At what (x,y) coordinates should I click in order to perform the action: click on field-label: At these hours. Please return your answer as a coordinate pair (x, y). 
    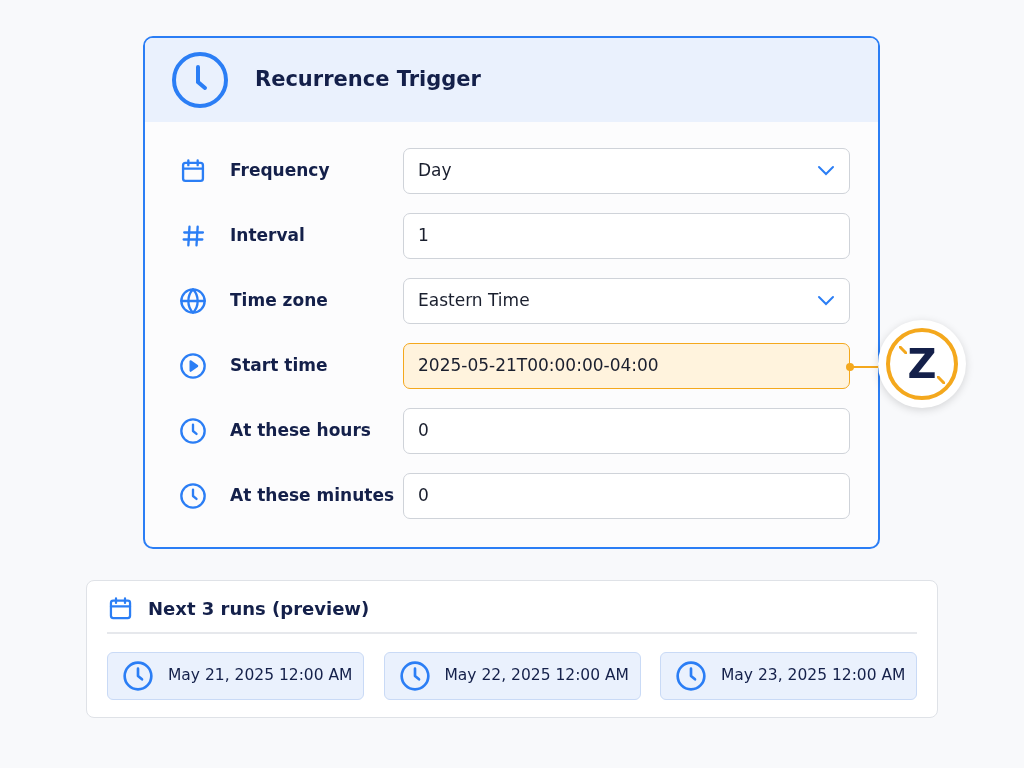
    Looking at the image, I should click on (301, 431).